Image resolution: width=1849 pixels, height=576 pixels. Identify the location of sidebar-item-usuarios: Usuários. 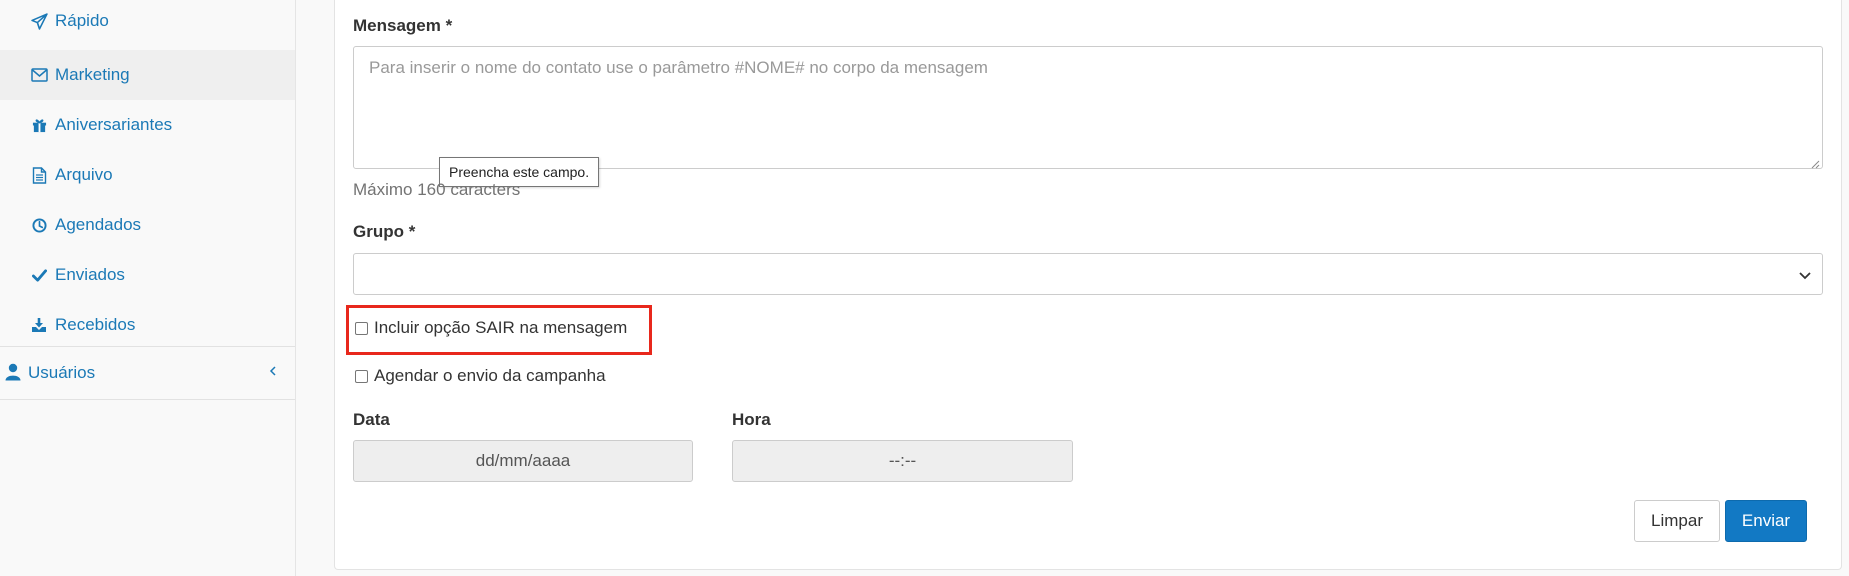
(147, 373).